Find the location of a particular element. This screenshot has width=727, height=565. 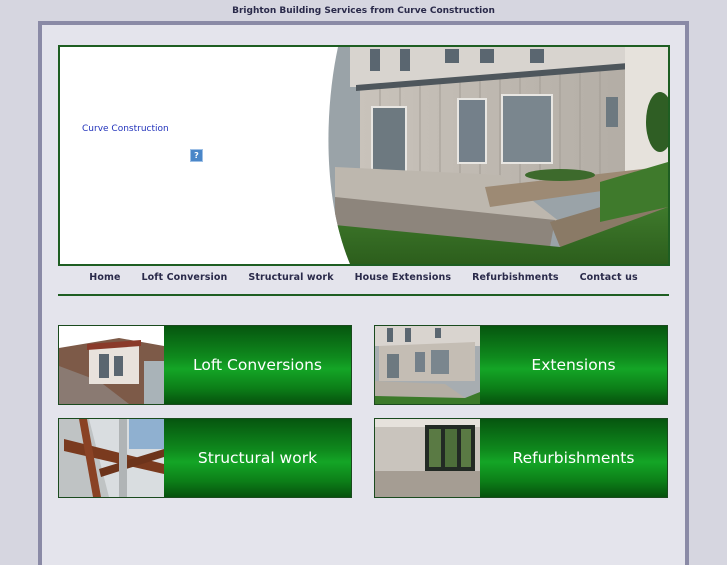

nav-item-house-extensions: House Extensions is located at coordinates (403, 279).